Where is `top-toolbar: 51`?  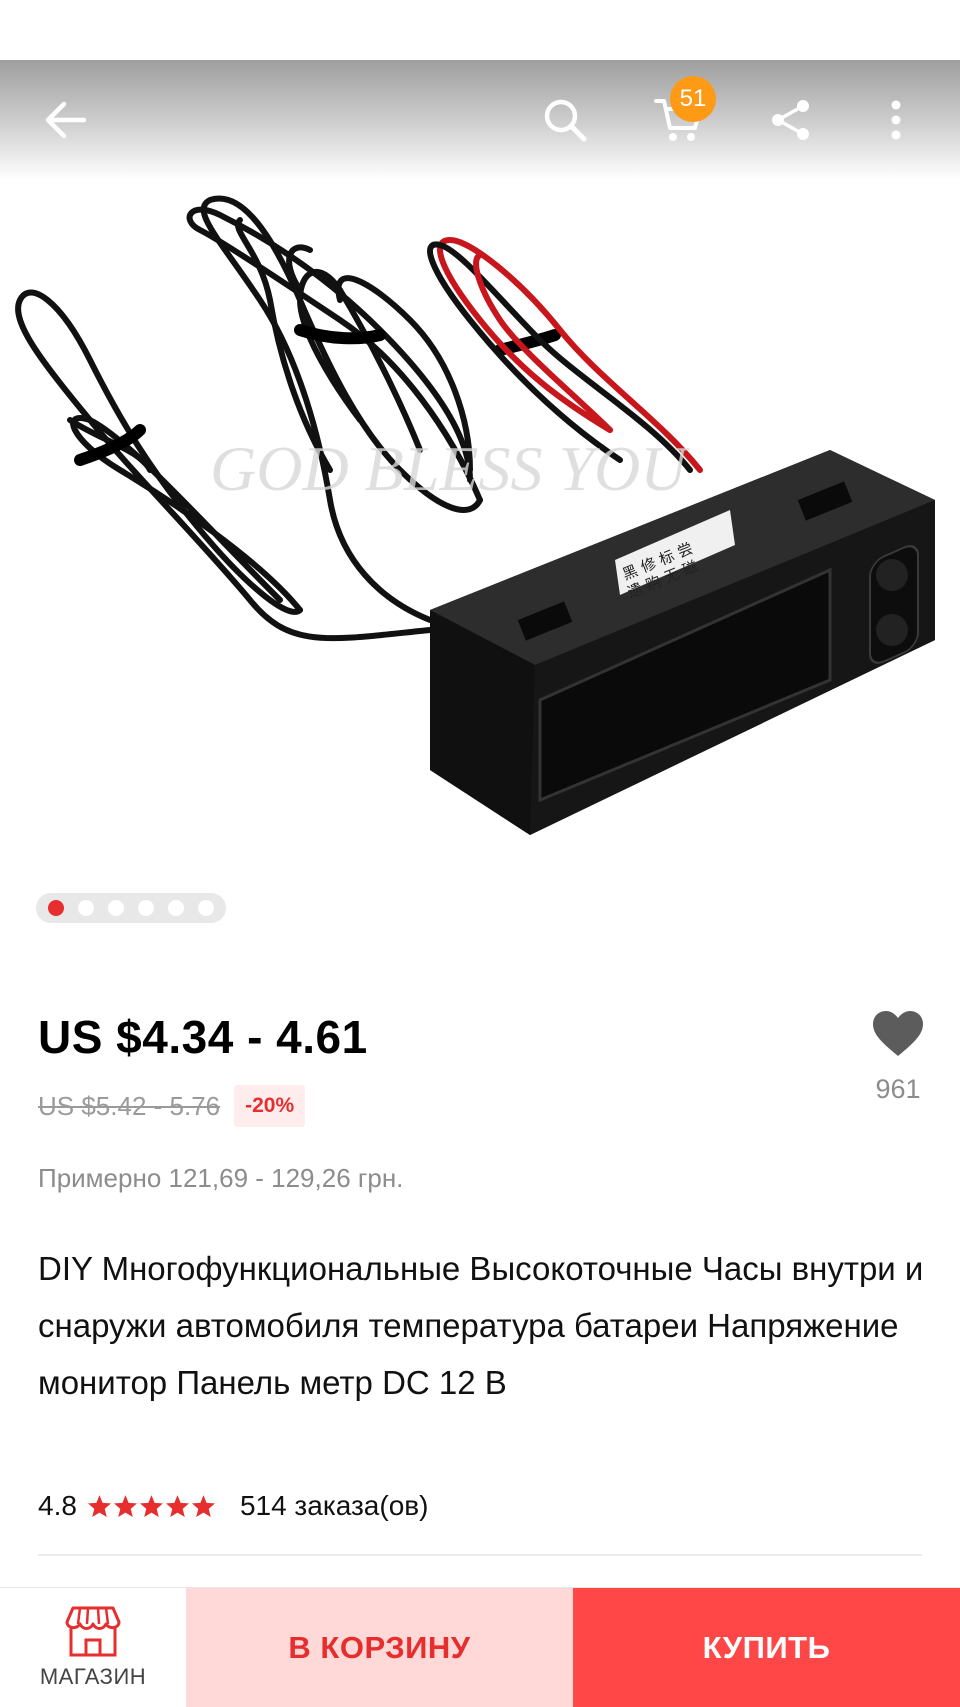
top-toolbar: 51 is located at coordinates (480, 120).